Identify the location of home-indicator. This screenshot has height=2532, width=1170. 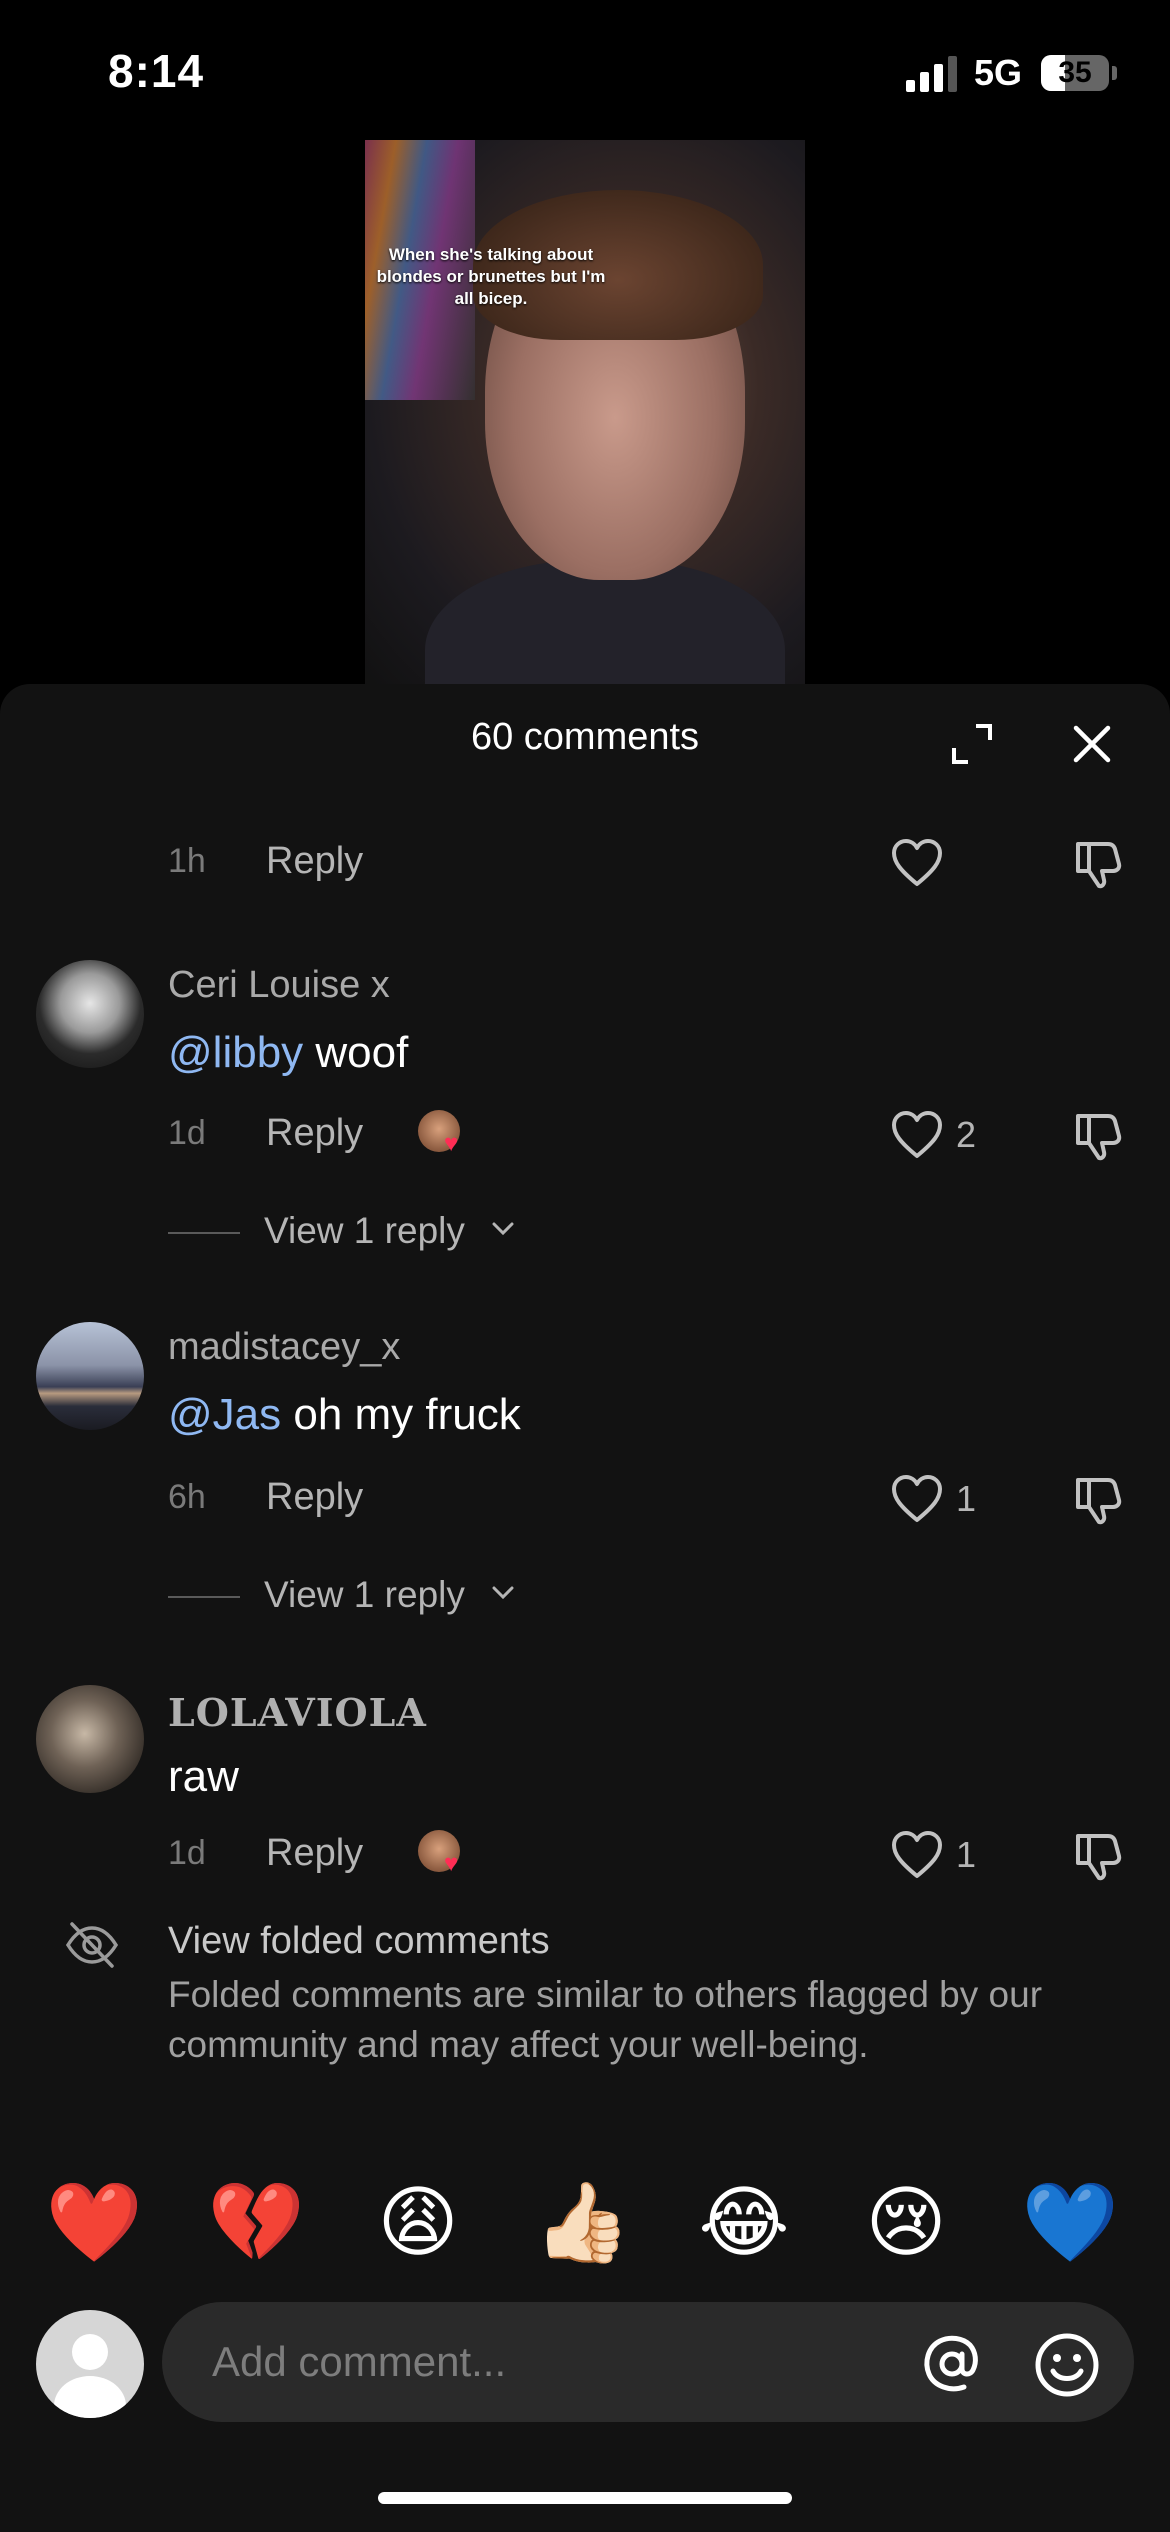
(585, 2498).